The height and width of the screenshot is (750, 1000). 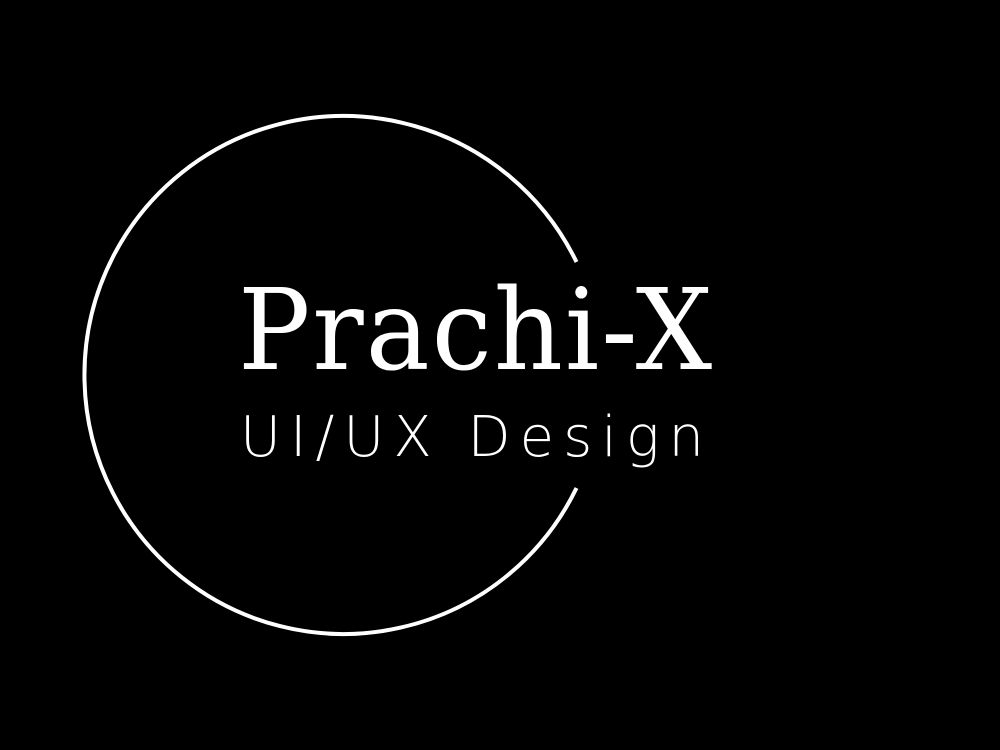 I want to click on brand-name: Prachi-X, so click(x=476, y=331).